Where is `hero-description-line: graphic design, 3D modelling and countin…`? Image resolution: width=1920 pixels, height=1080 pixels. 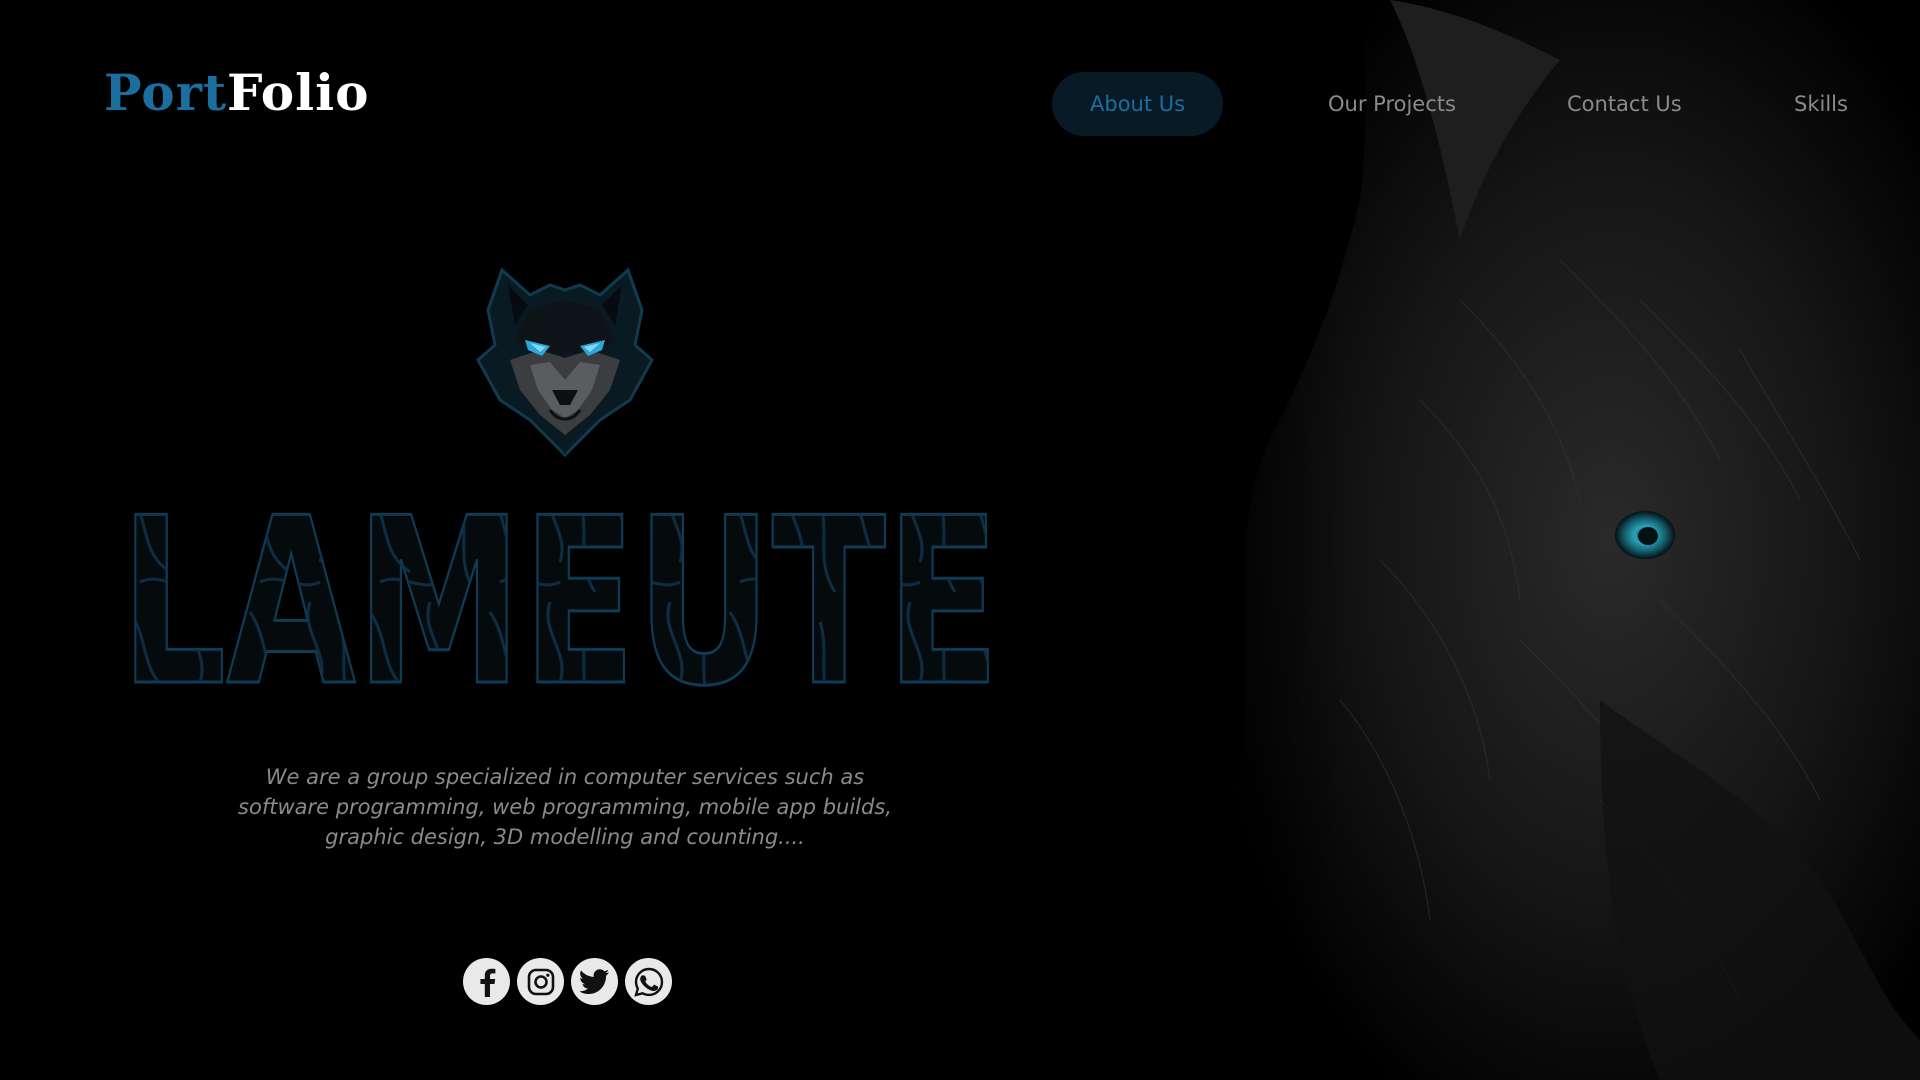 hero-description-line: graphic design, 3D modelling and countin… is located at coordinates (565, 837).